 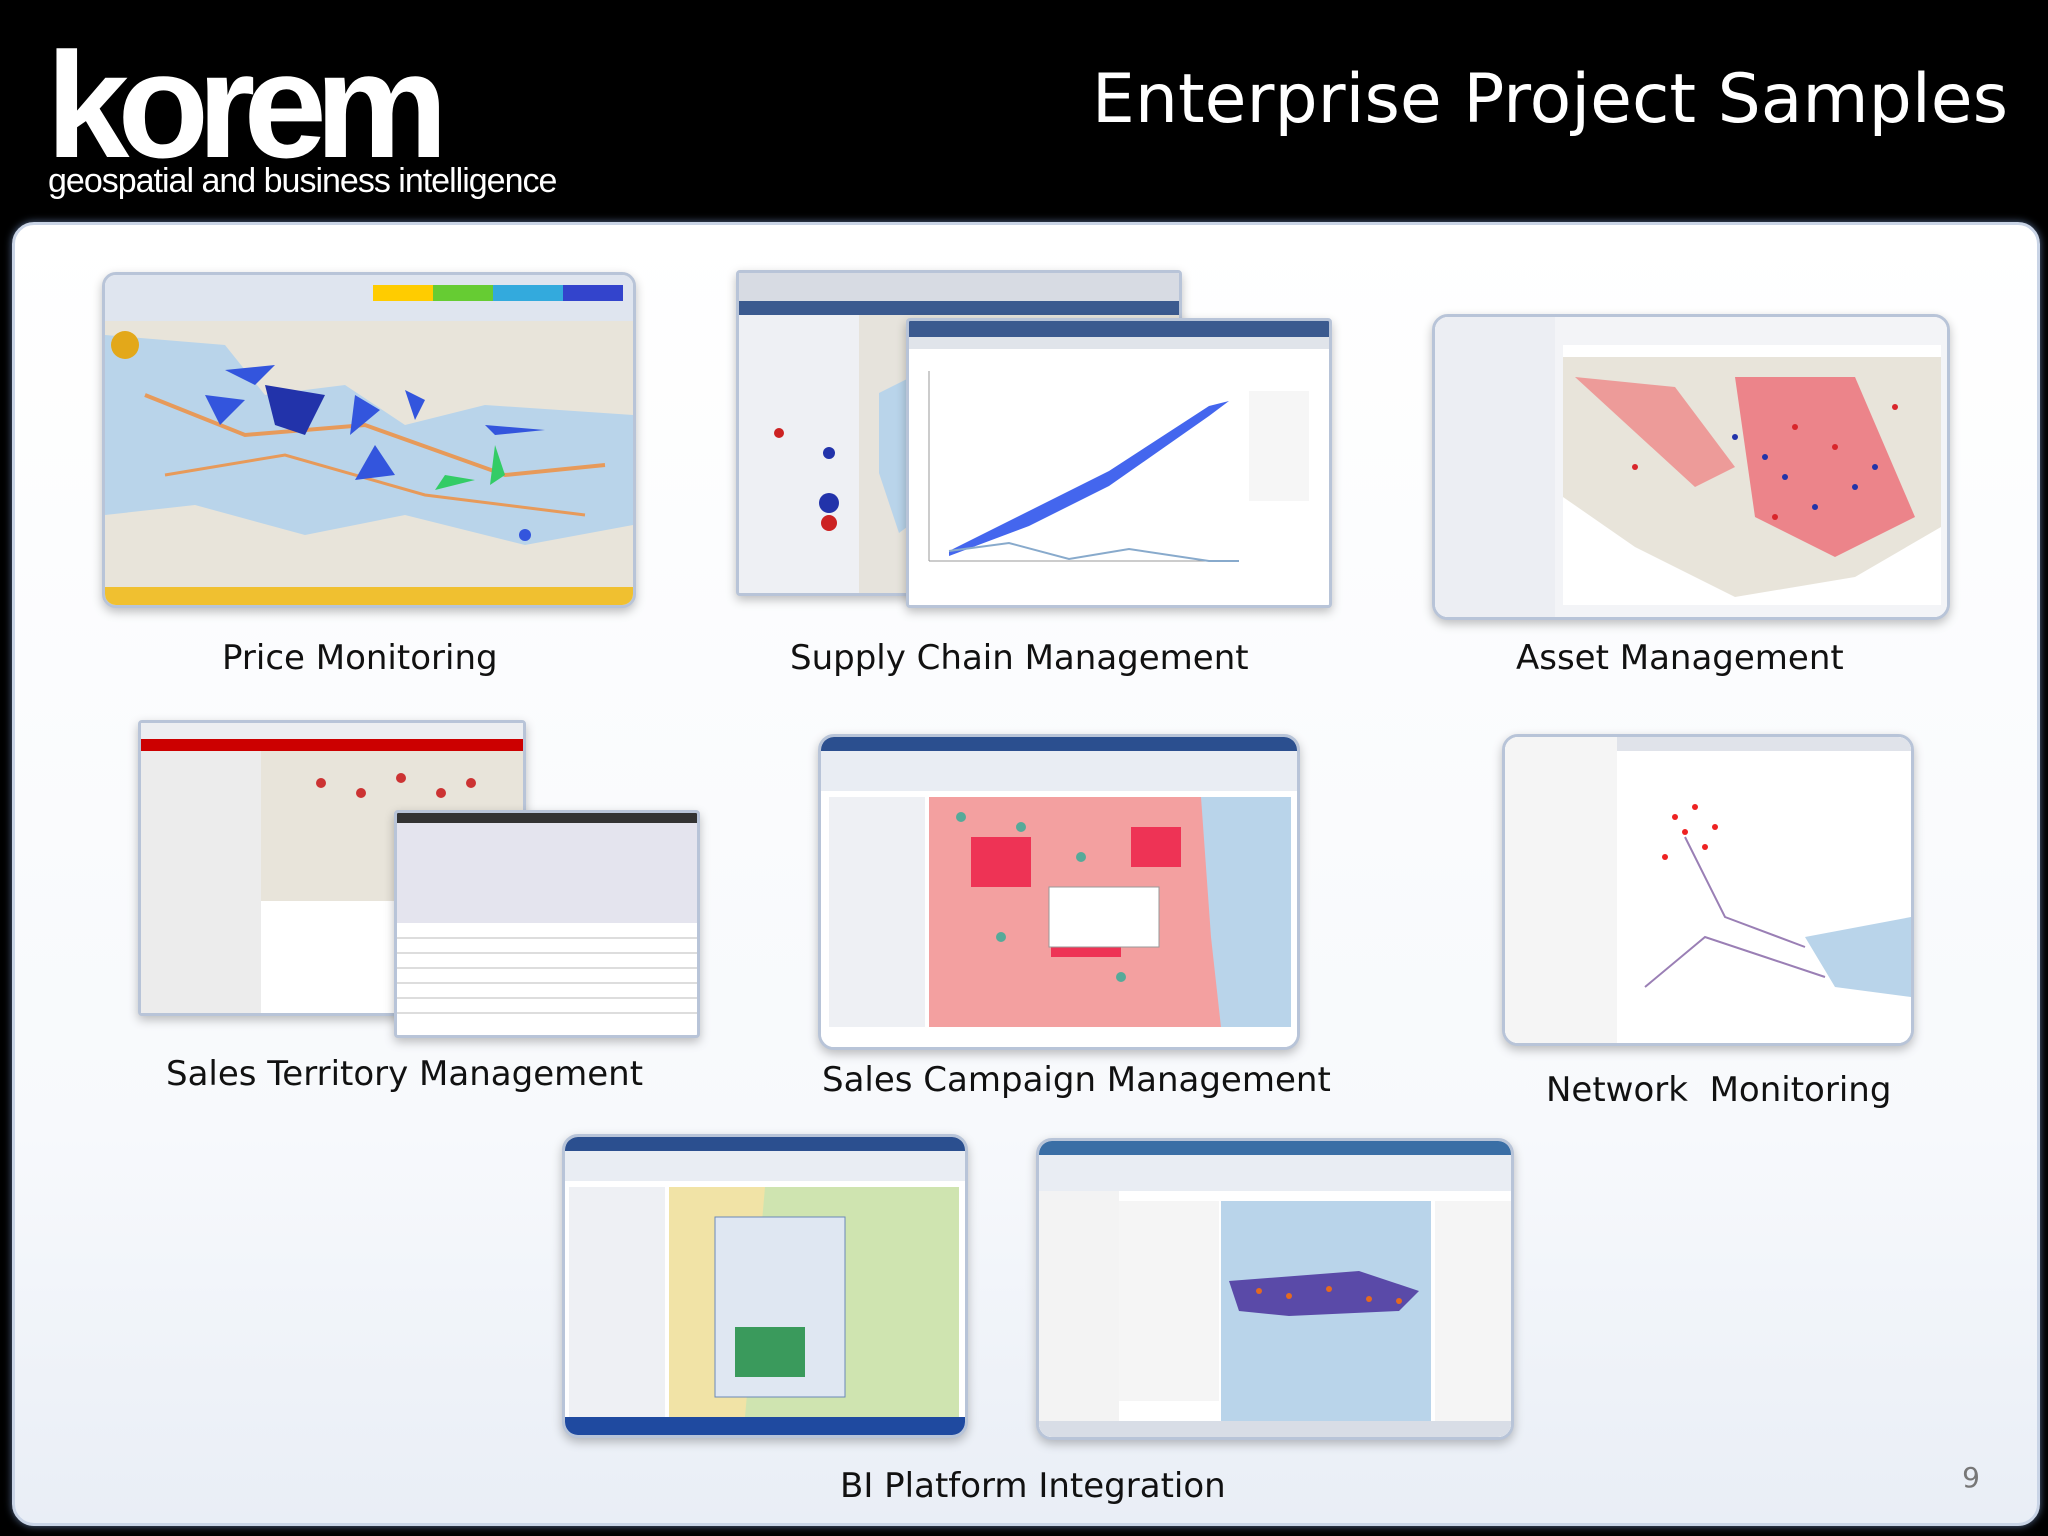 What do you see at coordinates (1275, 1289) in the screenshot?
I see `bi-portal-screenshot` at bounding box center [1275, 1289].